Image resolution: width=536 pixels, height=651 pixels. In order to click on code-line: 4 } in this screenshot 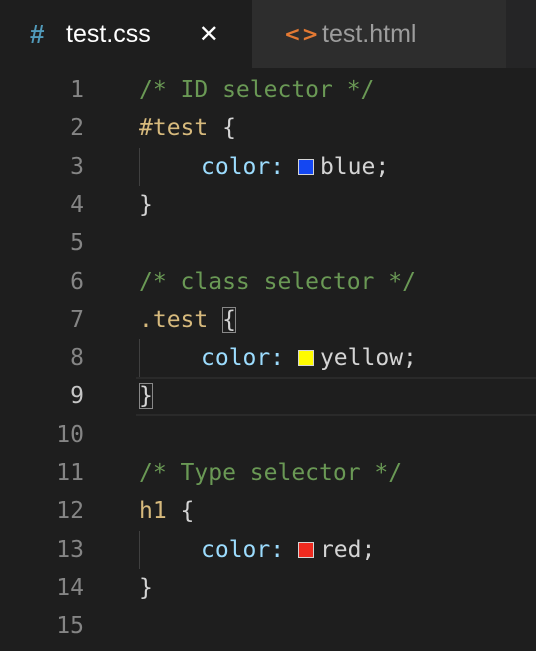, I will do `click(268, 205)`.